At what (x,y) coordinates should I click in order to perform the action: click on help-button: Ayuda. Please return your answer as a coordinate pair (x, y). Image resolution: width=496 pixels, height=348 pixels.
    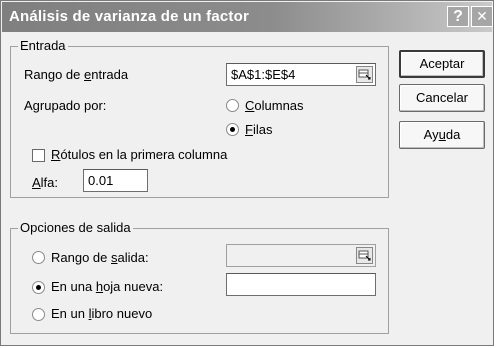
    Looking at the image, I should click on (442, 135).